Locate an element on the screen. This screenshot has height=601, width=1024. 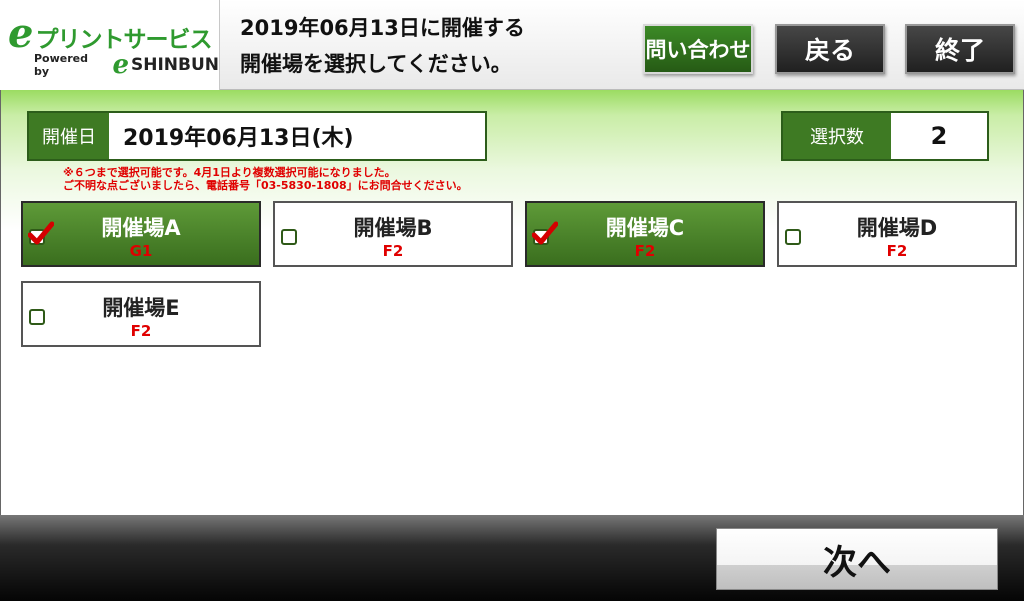
venue-name: 開催場B is located at coordinates (393, 228).